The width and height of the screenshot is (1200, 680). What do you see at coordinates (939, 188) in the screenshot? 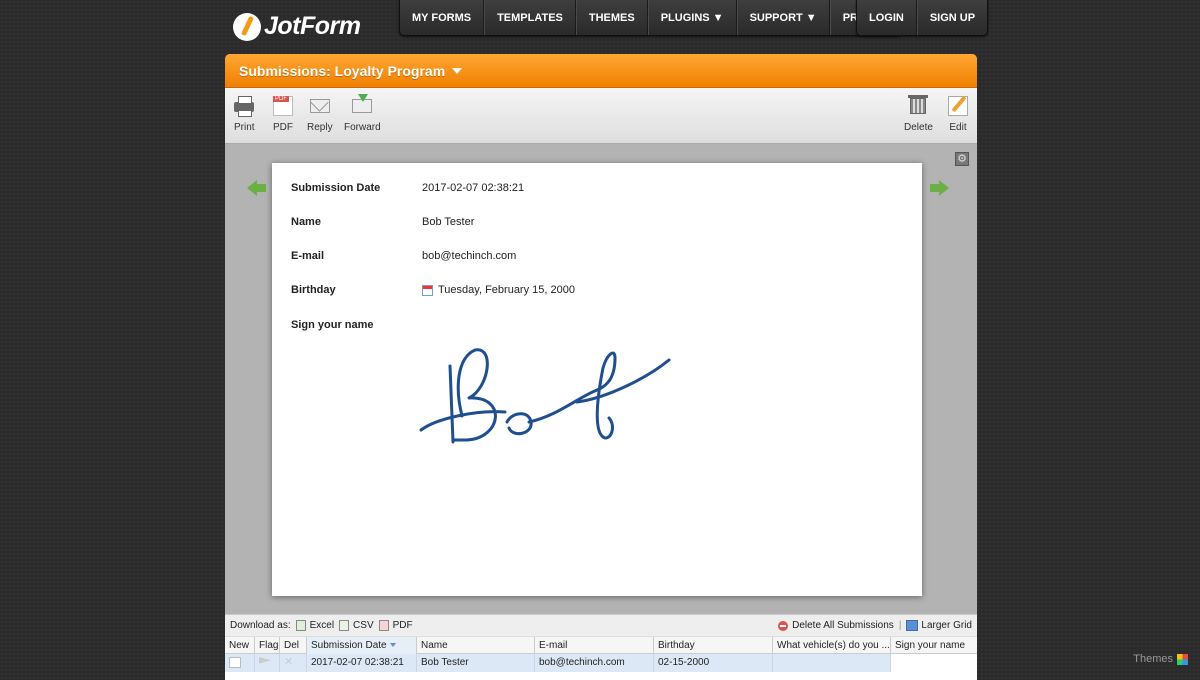
I see `next-submission-arrow-icon` at bounding box center [939, 188].